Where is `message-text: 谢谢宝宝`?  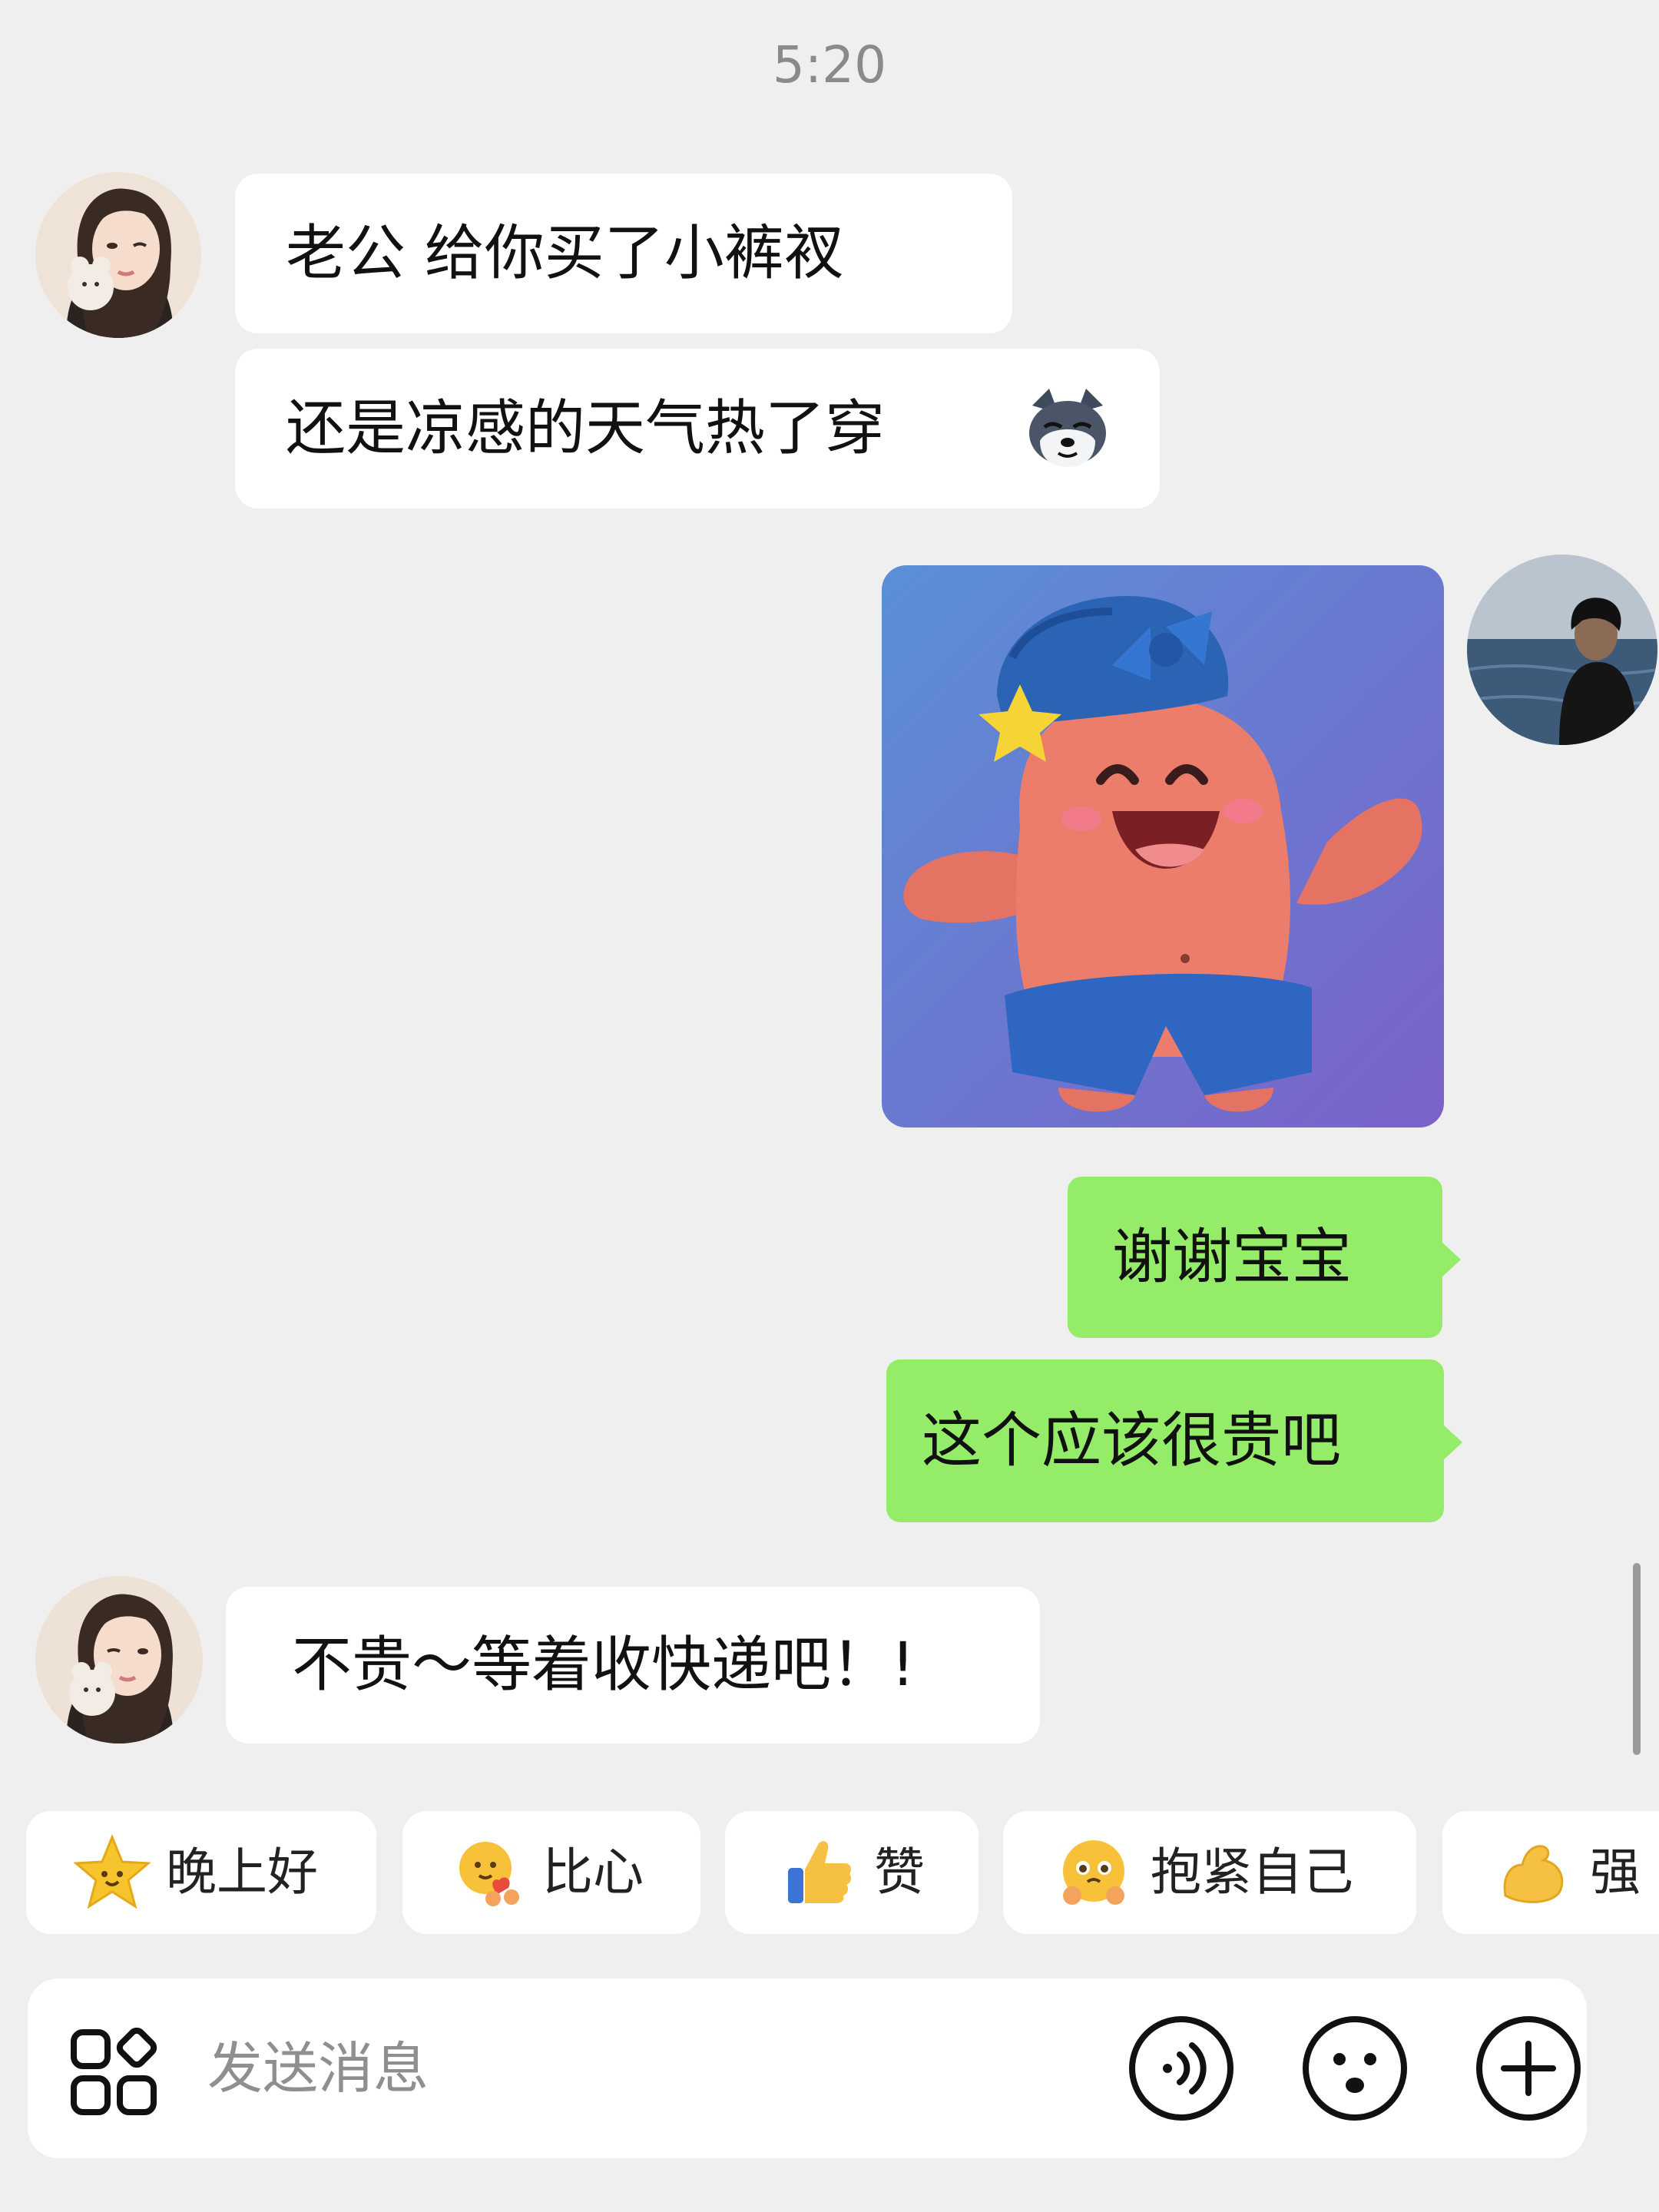
message-text: 谢谢宝宝 is located at coordinates (1233, 1257).